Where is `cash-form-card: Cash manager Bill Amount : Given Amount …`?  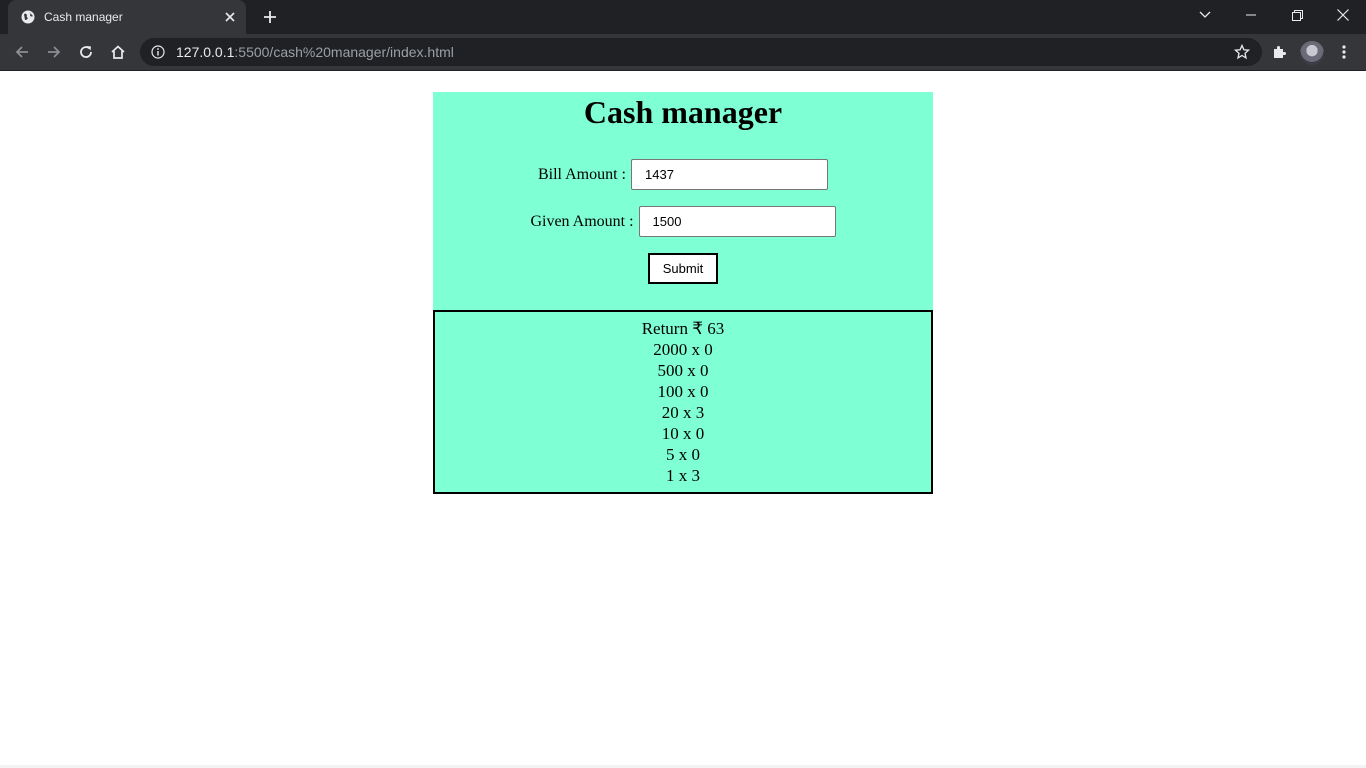 cash-form-card: Cash manager Bill Amount : Given Amount … is located at coordinates (683, 201).